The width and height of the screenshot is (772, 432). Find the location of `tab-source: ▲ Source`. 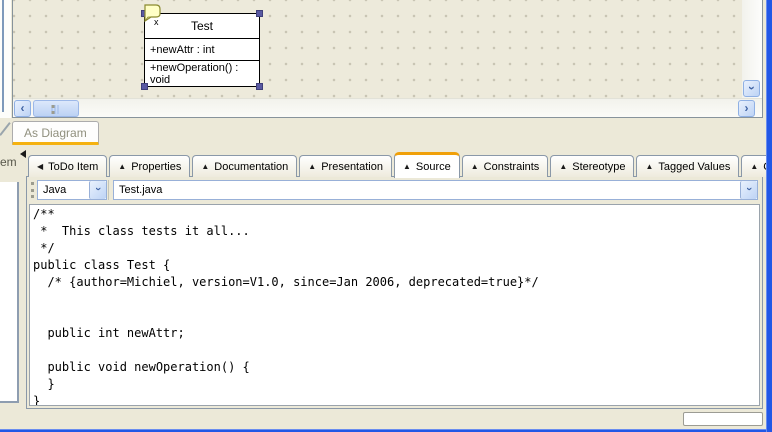

tab-source: ▲ Source is located at coordinates (426, 165).